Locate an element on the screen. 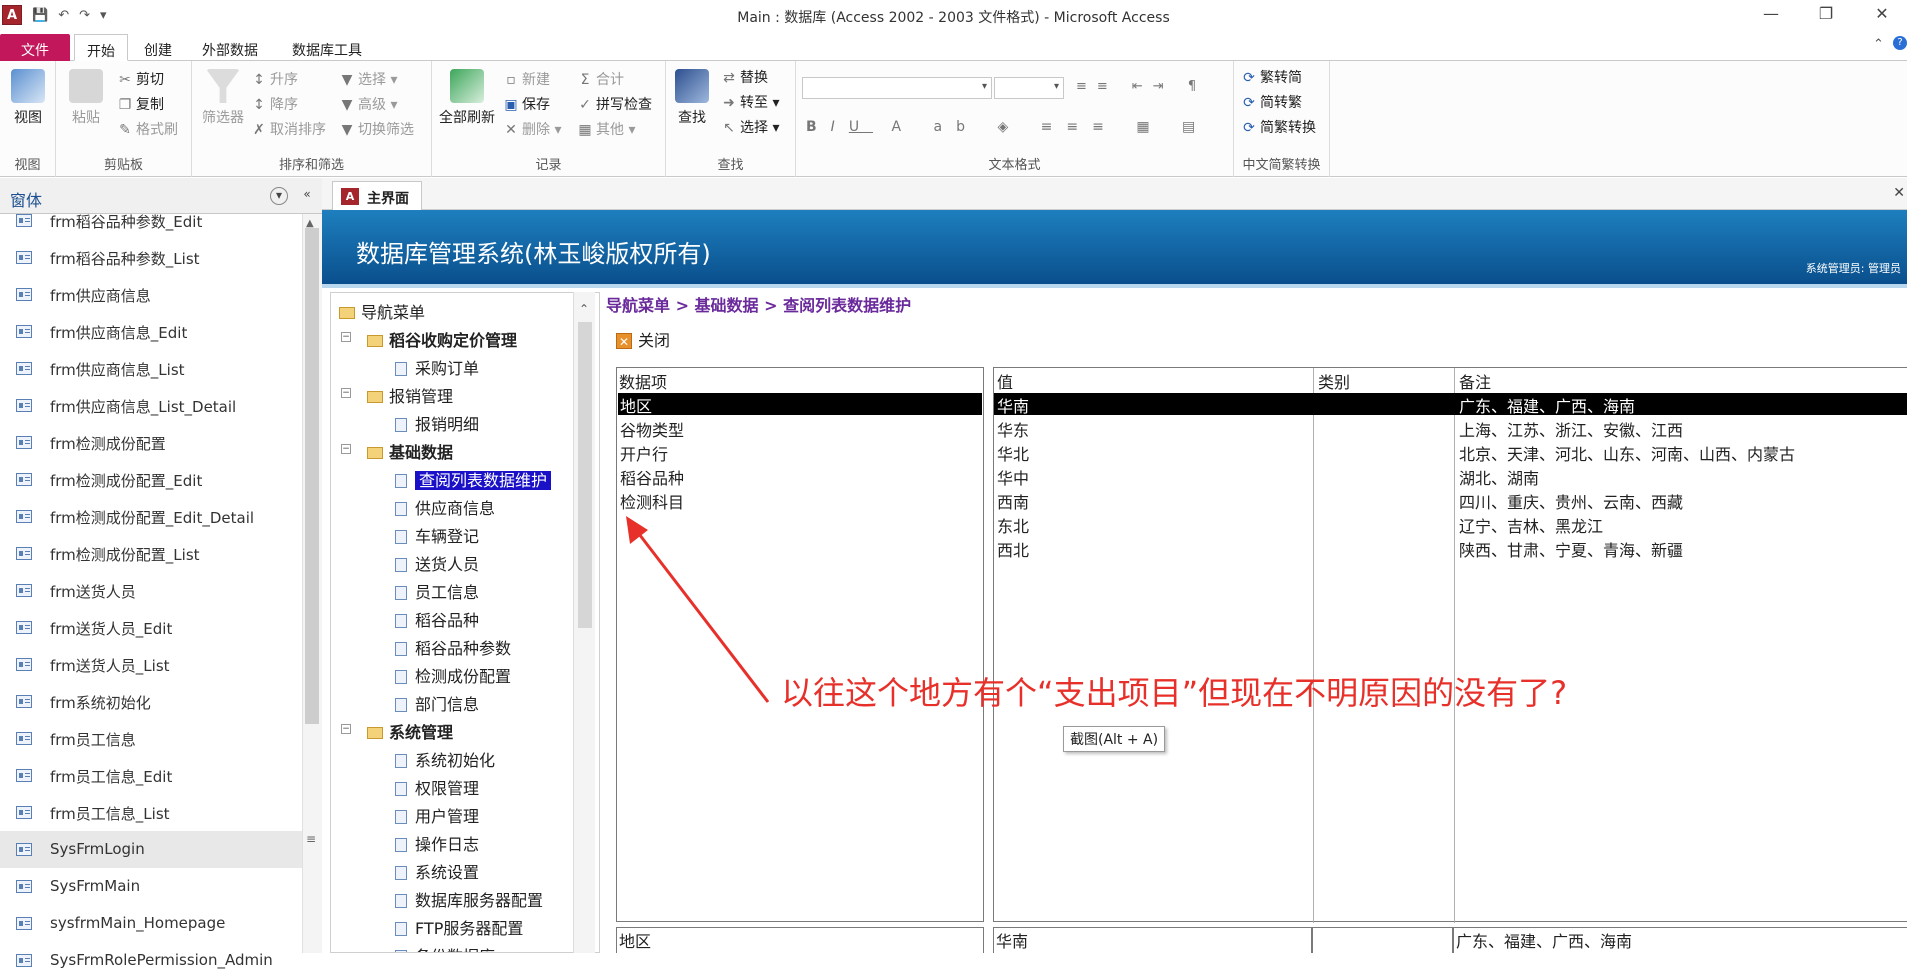 This screenshot has width=1907, height=979. sort-desc-button: ↕ 降序 is located at coordinates (275, 104).